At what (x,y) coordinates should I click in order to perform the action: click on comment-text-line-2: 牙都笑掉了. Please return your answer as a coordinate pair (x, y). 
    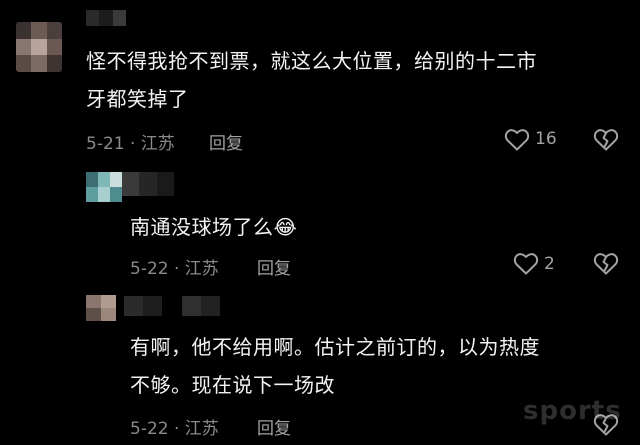
    Looking at the image, I should click on (137, 99).